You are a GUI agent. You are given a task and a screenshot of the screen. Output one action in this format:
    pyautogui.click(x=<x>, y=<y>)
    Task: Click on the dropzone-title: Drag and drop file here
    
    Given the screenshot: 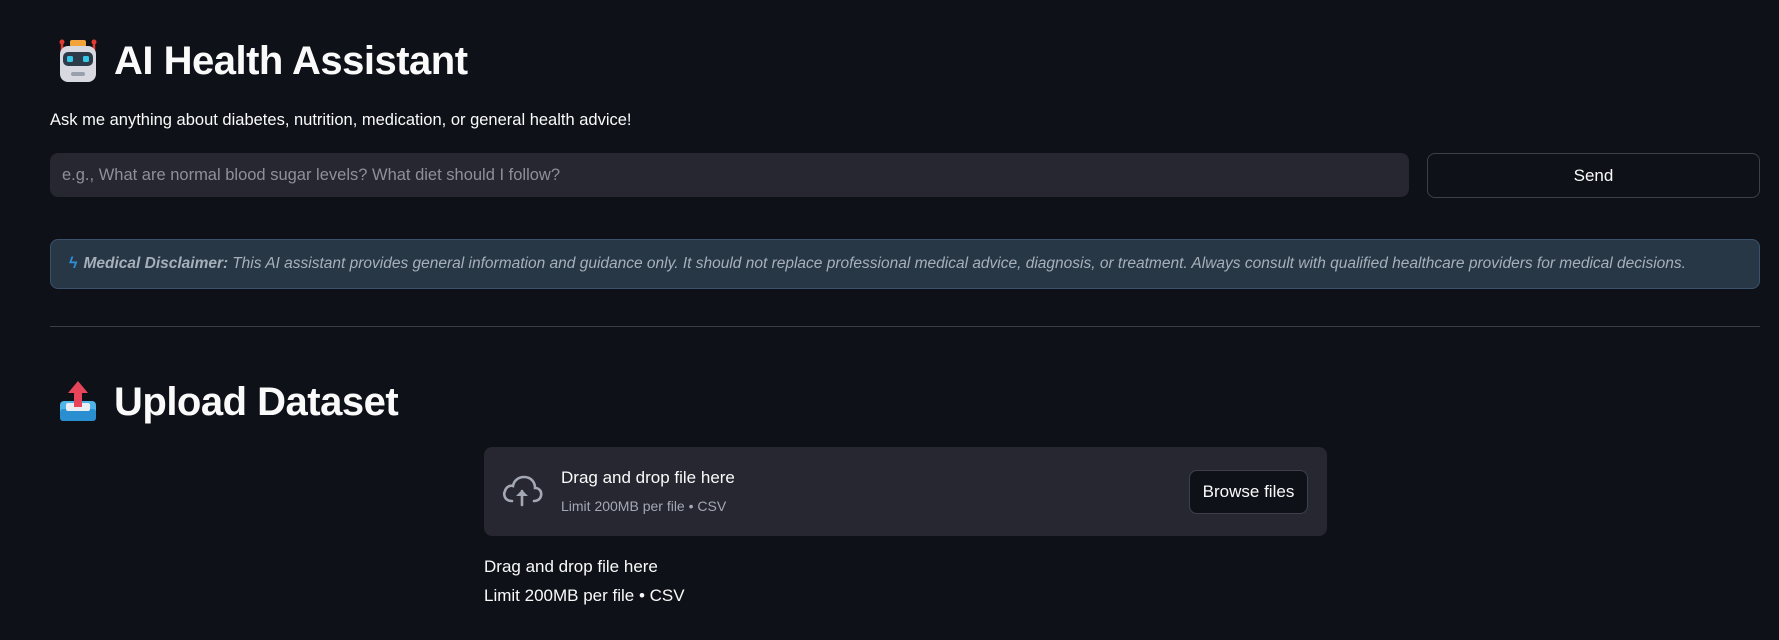 What is the action you would take?
    pyautogui.click(x=648, y=477)
    